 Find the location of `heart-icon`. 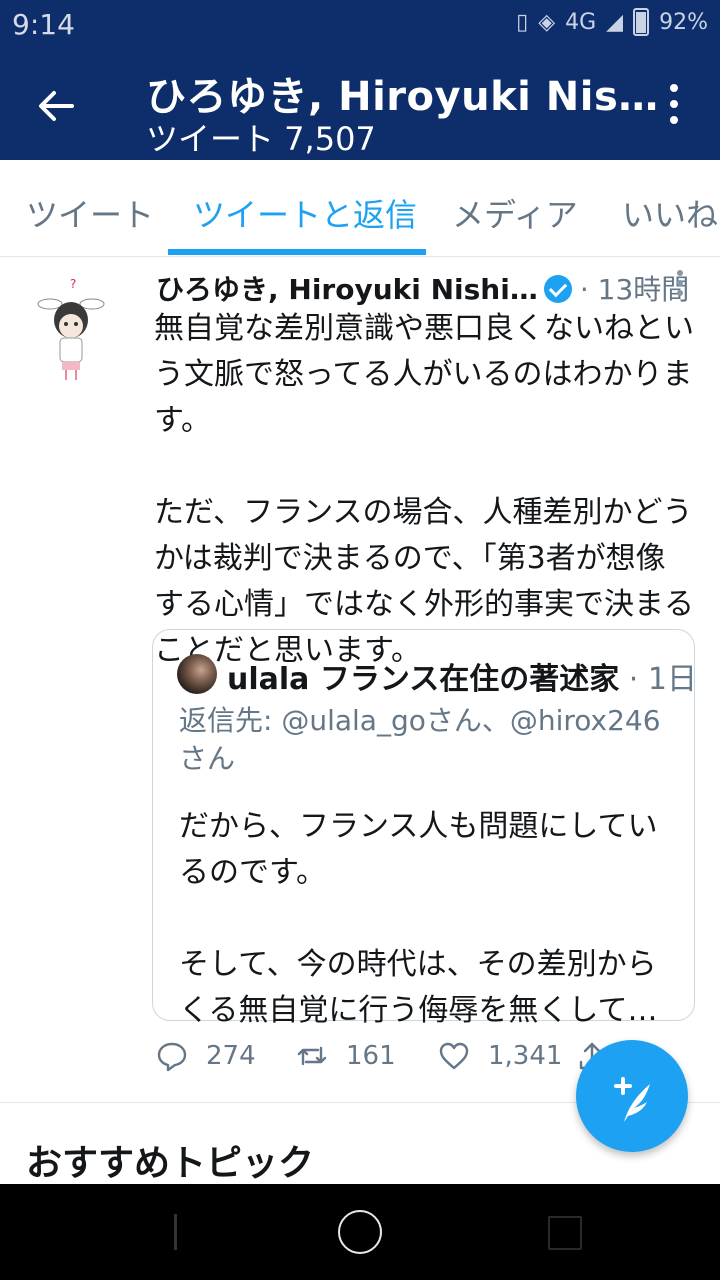

heart-icon is located at coordinates (454, 1056).